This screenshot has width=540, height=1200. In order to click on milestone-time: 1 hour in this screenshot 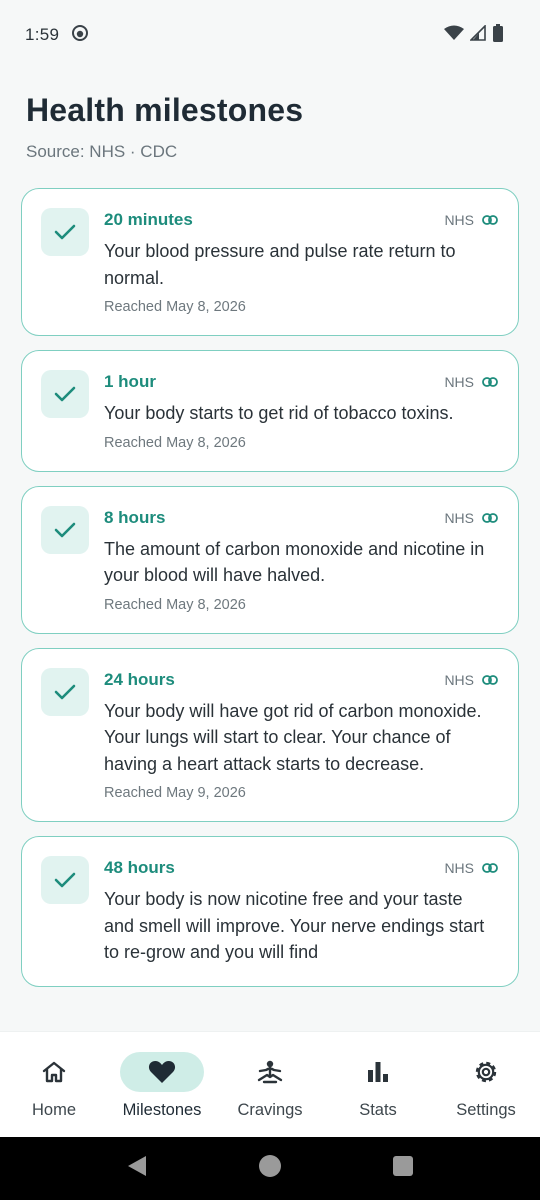, I will do `click(130, 381)`.